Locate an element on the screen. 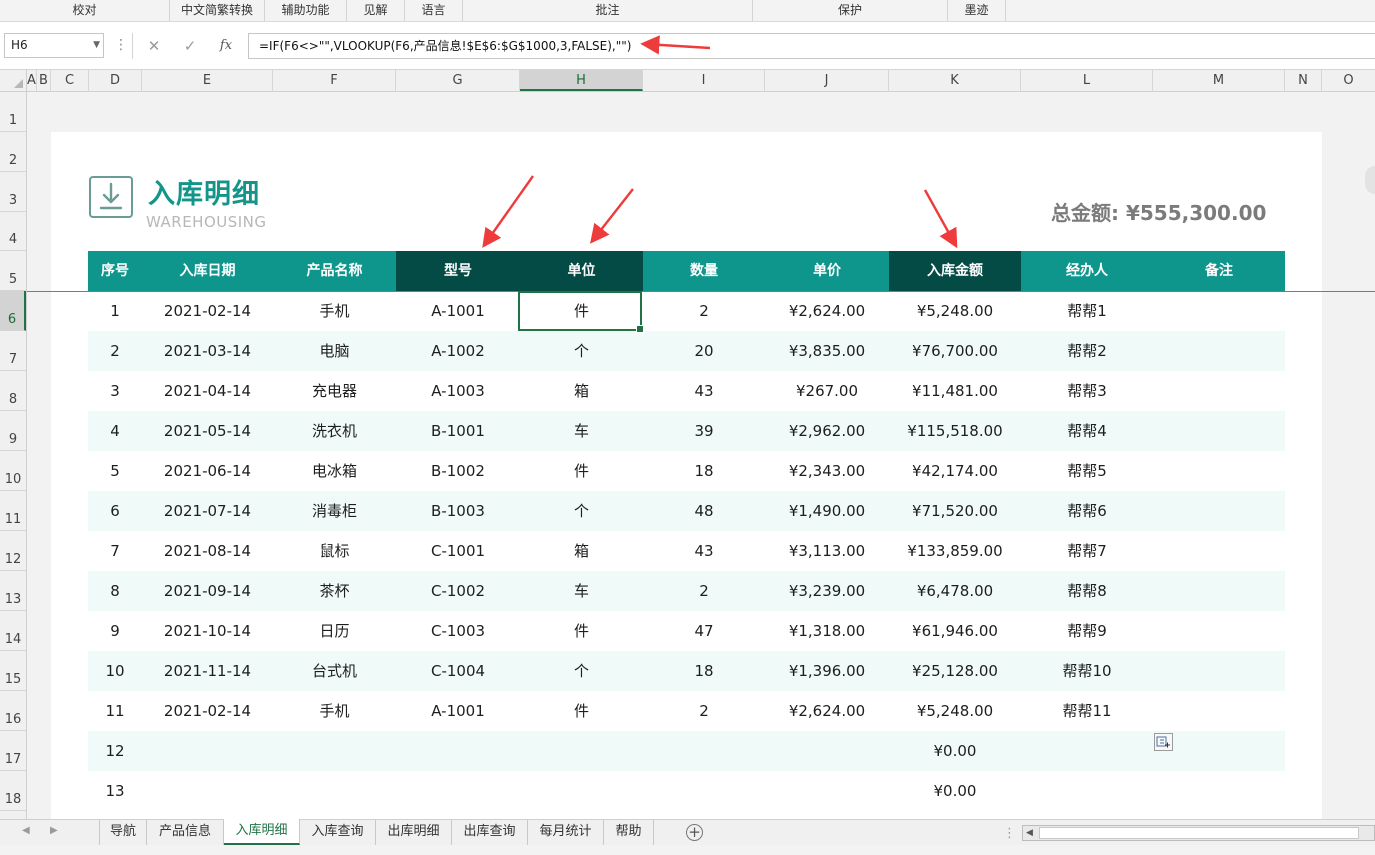 Image resolution: width=1375 pixels, height=855 pixels. cell-product-name is located at coordinates (334, 791).